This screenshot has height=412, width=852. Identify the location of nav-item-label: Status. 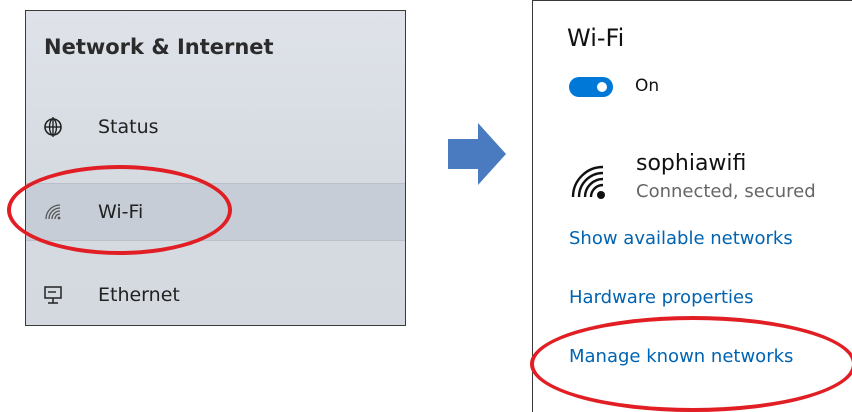
(128, 127).